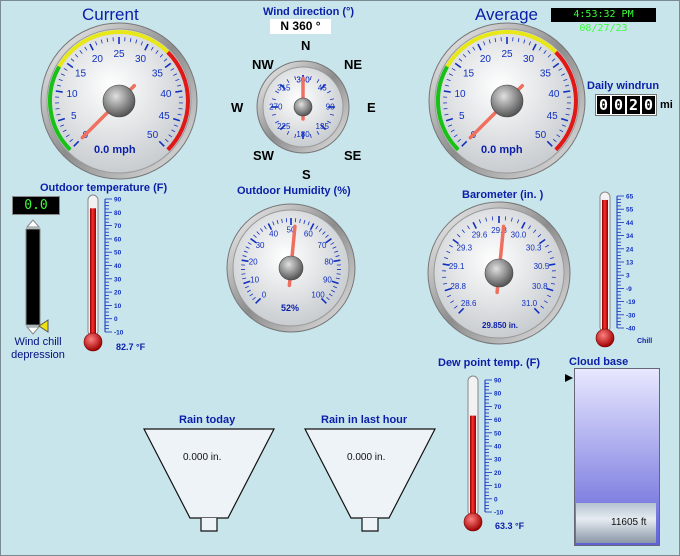 Image resolution: width=680 pixels, height=556 pixels. What do you see at coordinates (630, 249) in the screenshot?
I see `thermometer-scale-label: 24` at bounding box center [630, 249].